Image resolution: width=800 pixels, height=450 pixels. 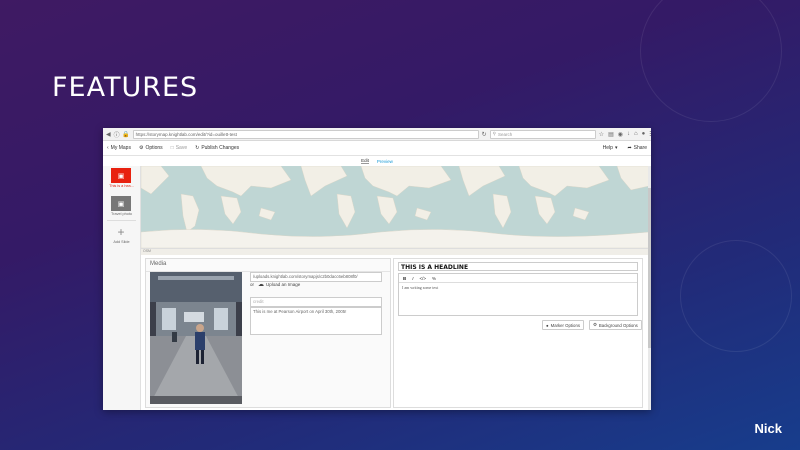 I want to click on upload-image-button: ☁ Upload an Image, so click(x=279, y=284).